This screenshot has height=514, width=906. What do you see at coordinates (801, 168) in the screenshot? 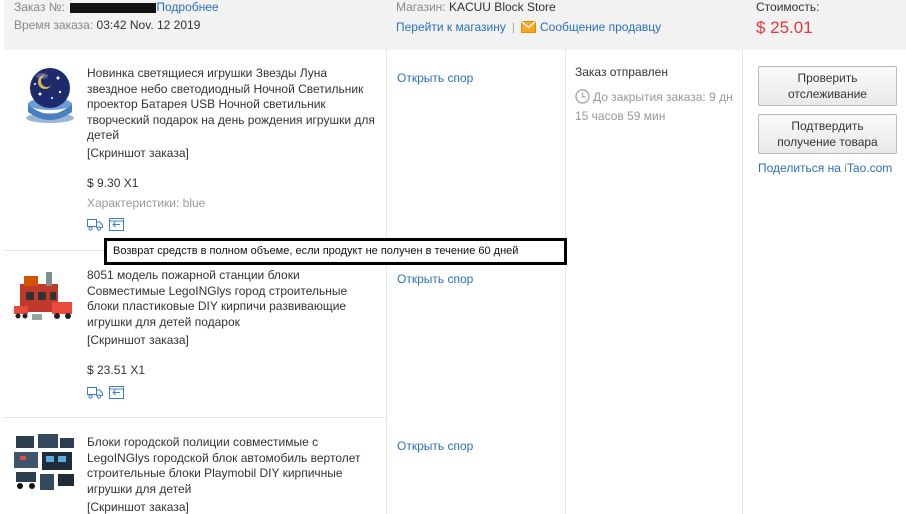
I see `share-link-text: Поделиться на` at bounding box center [801, 168].